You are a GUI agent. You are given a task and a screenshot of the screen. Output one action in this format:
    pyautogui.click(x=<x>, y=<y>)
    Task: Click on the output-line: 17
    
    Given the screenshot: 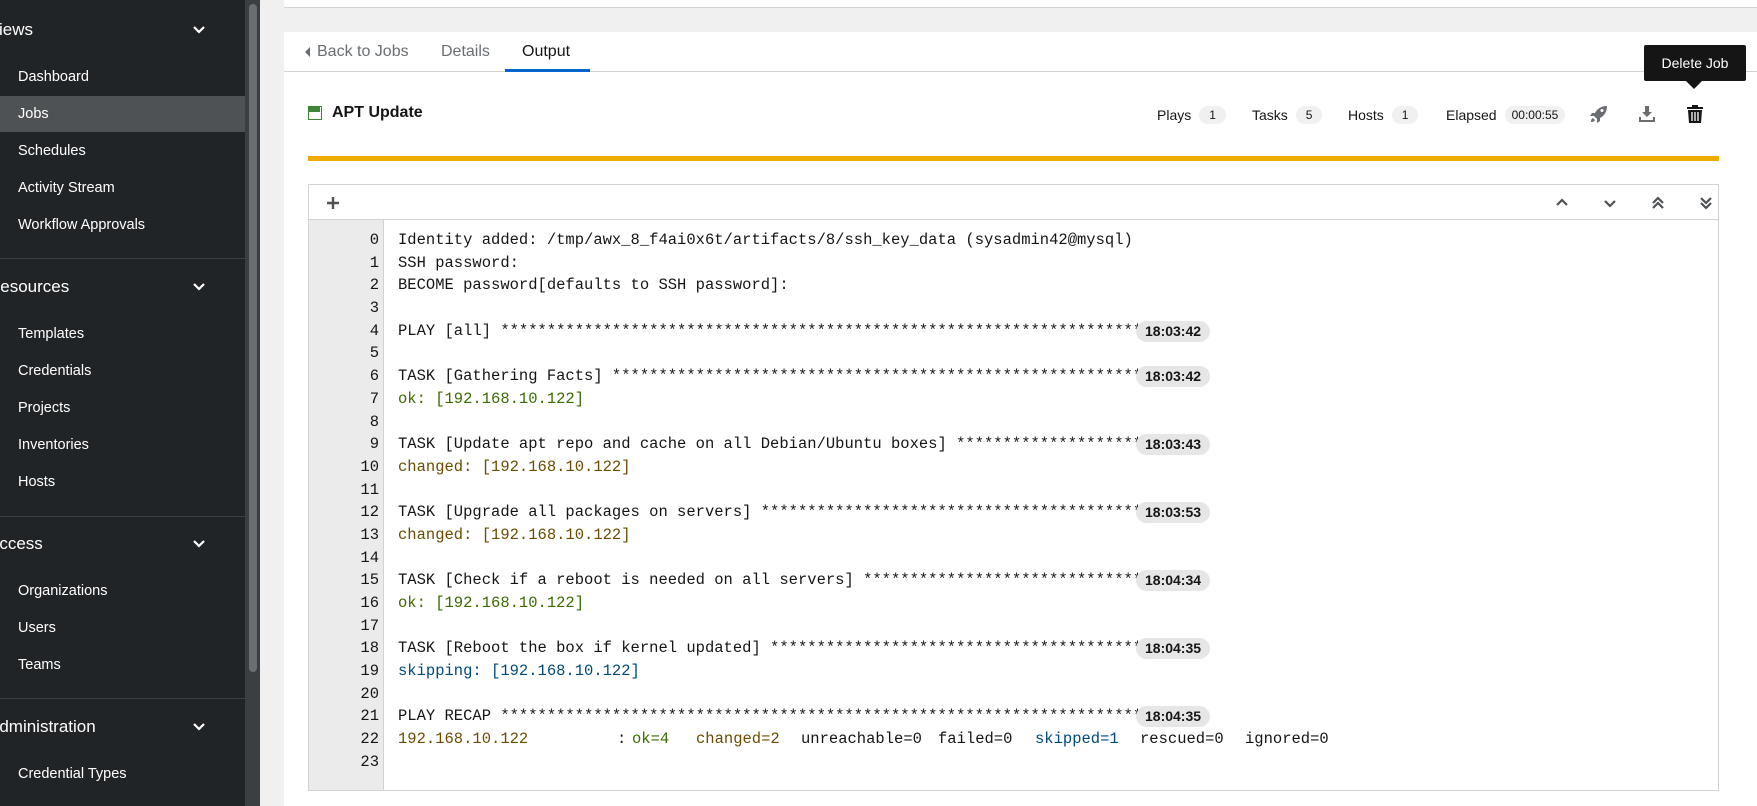 What is the action you would take?
    pyautogui.click(x=1013, y=626)
    